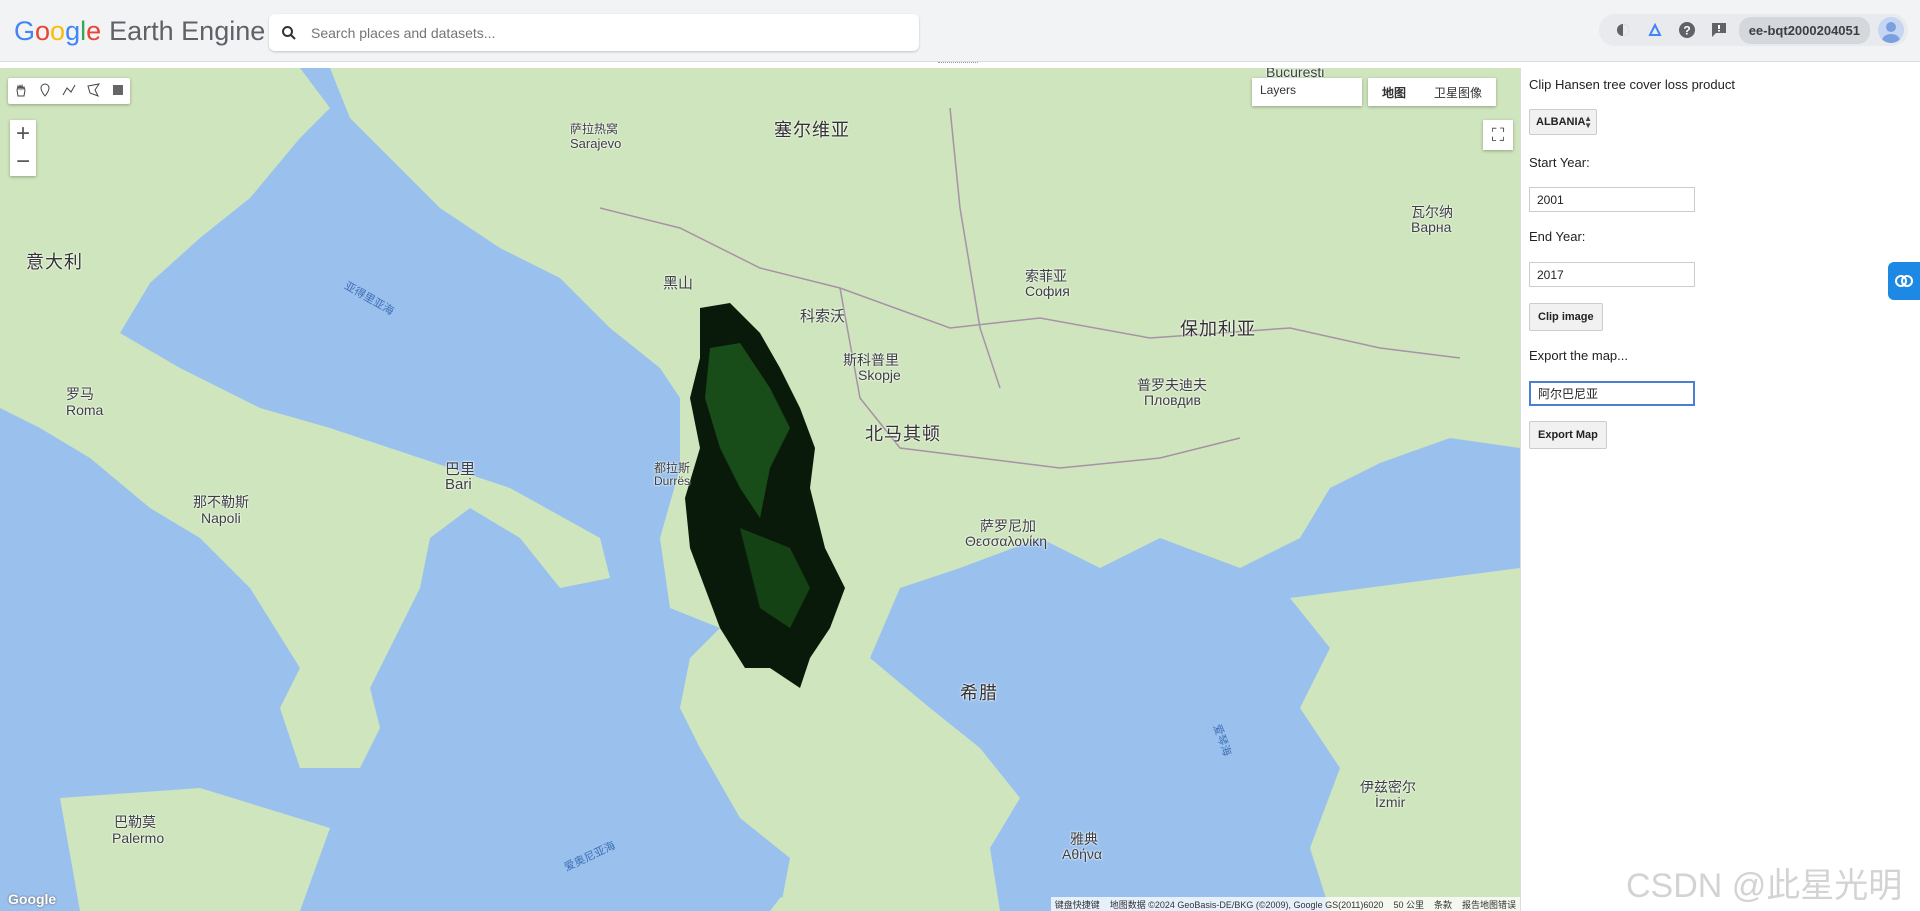 Image resolution: width=1920 pixels, height=911 pixels. I want to click on keyboard-shortcuts-link: 键盘快捷键, so click(1077, 904).